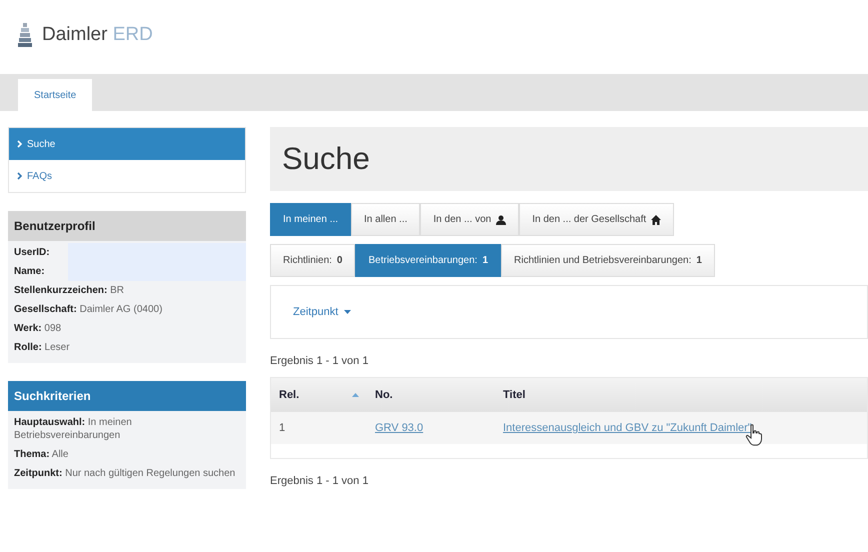 The width and height of the screenshot is (868, 552). Describe the element at coordinates (428, 260) in the screenshot. I see `type-button: Betriebsvereinbarungen: 1` at that location.